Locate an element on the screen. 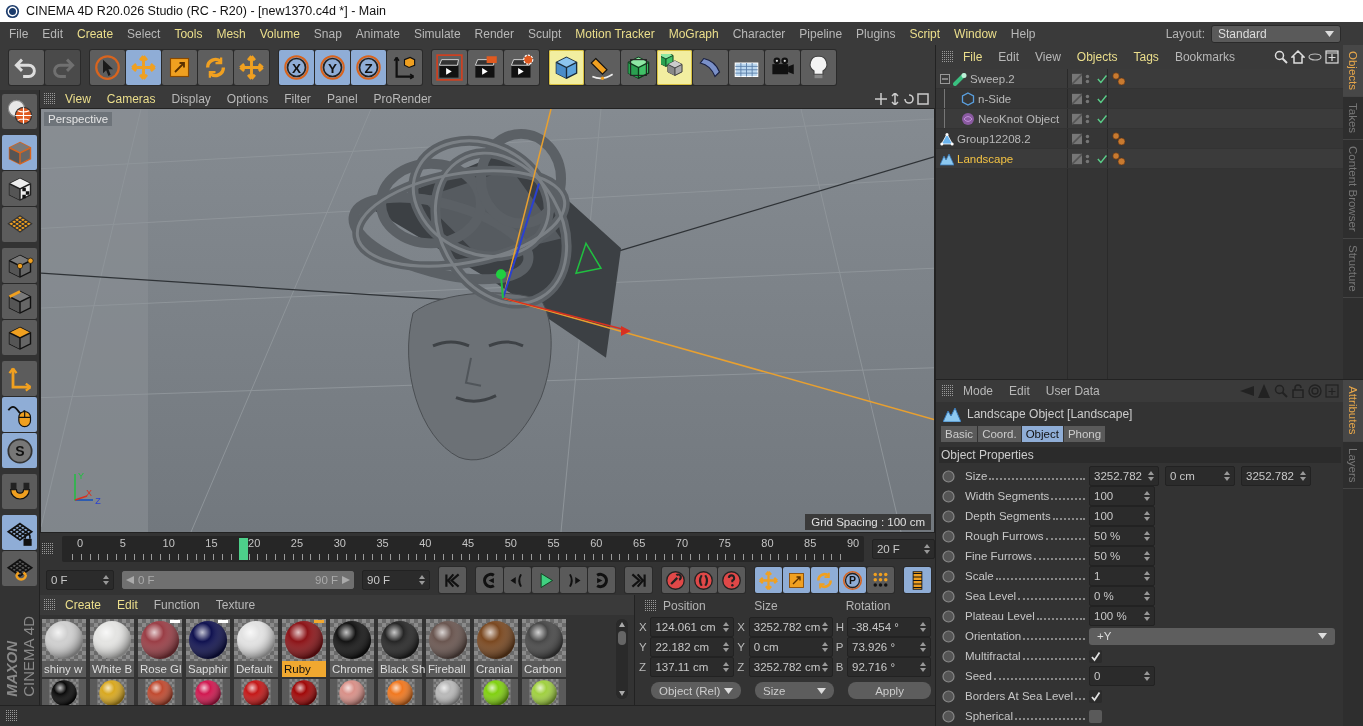  material-swatch: shiny w is located at coordinates (64, 648).